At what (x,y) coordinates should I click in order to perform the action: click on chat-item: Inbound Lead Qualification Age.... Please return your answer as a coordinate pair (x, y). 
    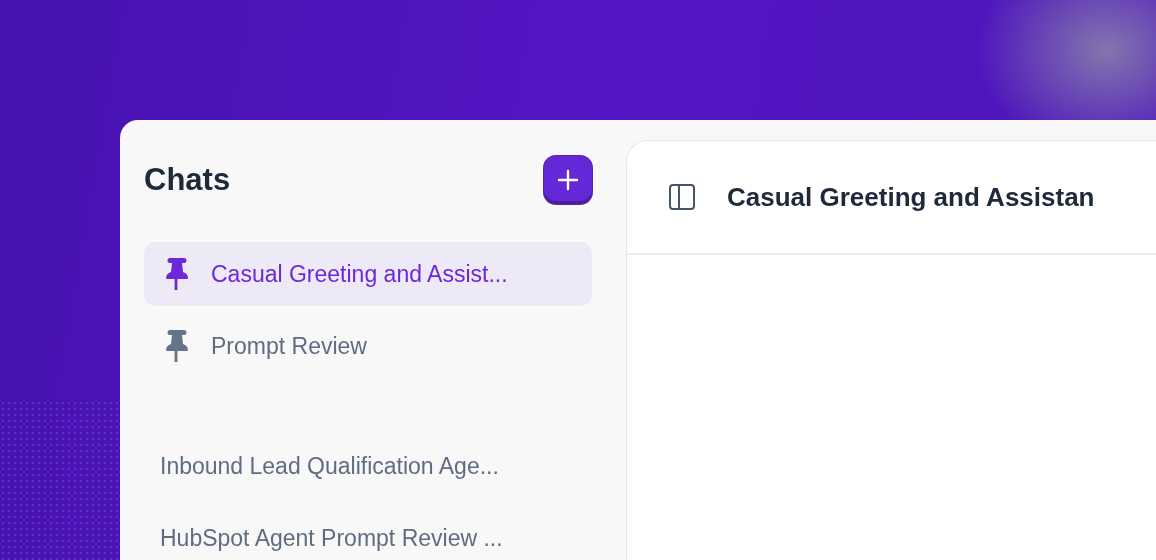
    Looking at the image, I should click on (368, 466).